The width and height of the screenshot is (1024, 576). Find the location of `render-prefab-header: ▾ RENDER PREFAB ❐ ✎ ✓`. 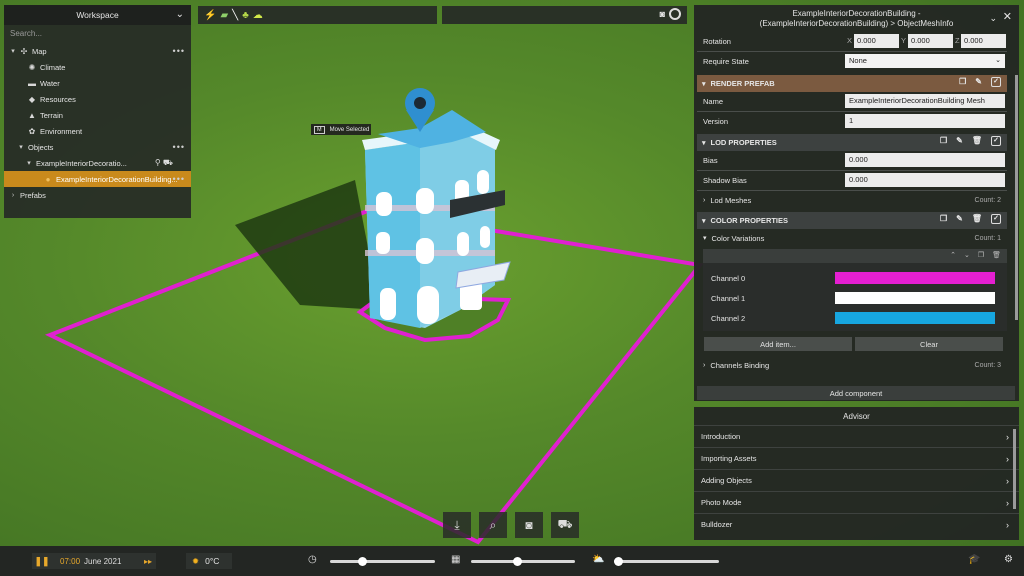

render-prefab-header: ▾ RENDER PREFAB ❐ ✎ ✓ is located at coordinates (852, 83).